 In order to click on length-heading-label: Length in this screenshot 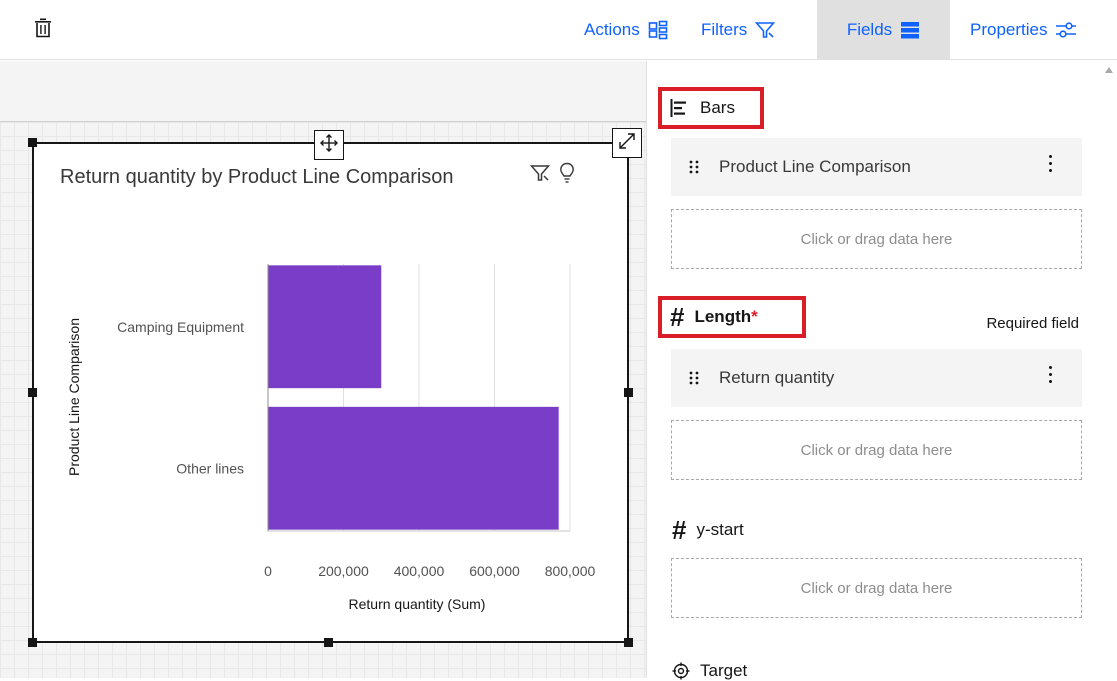, I will do `click(723, 316)`.